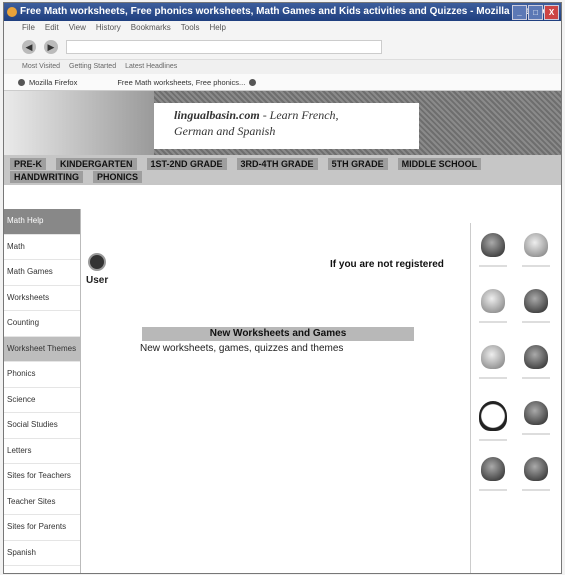 The image size is (565, 575). Describe the element at coordinates (224, 47) in the screenshot. I see `url-bar` at that location.